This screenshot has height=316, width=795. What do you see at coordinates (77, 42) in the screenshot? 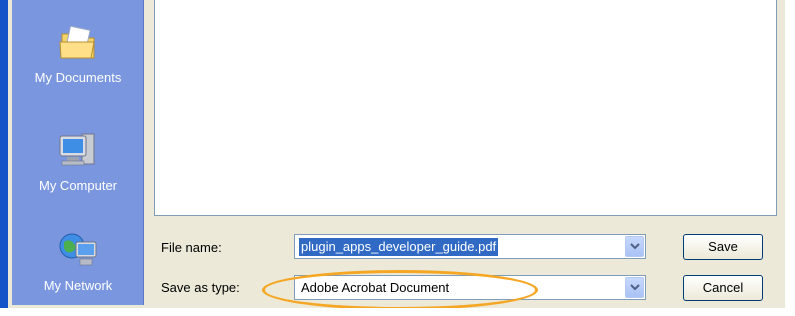
I see `my-documents-icon` at bounding box center [77, 42].